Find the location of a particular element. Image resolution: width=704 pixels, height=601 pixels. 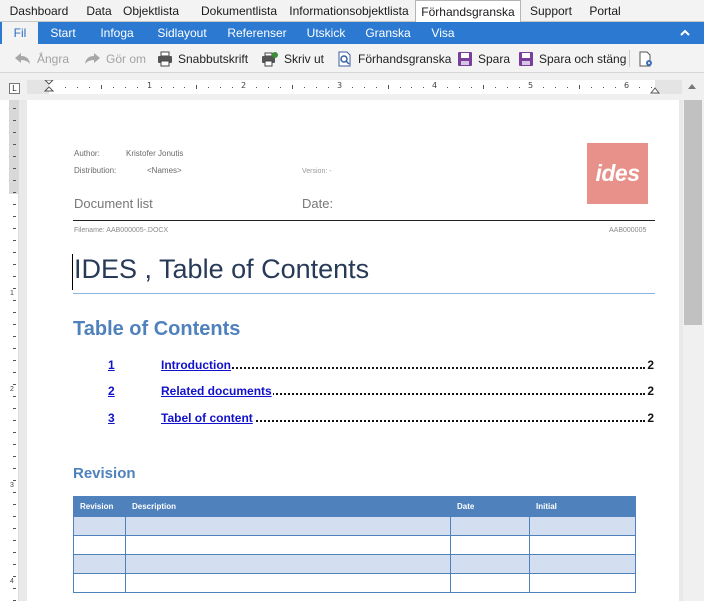

chevron-up-icon is located at coordinates (685, 33).